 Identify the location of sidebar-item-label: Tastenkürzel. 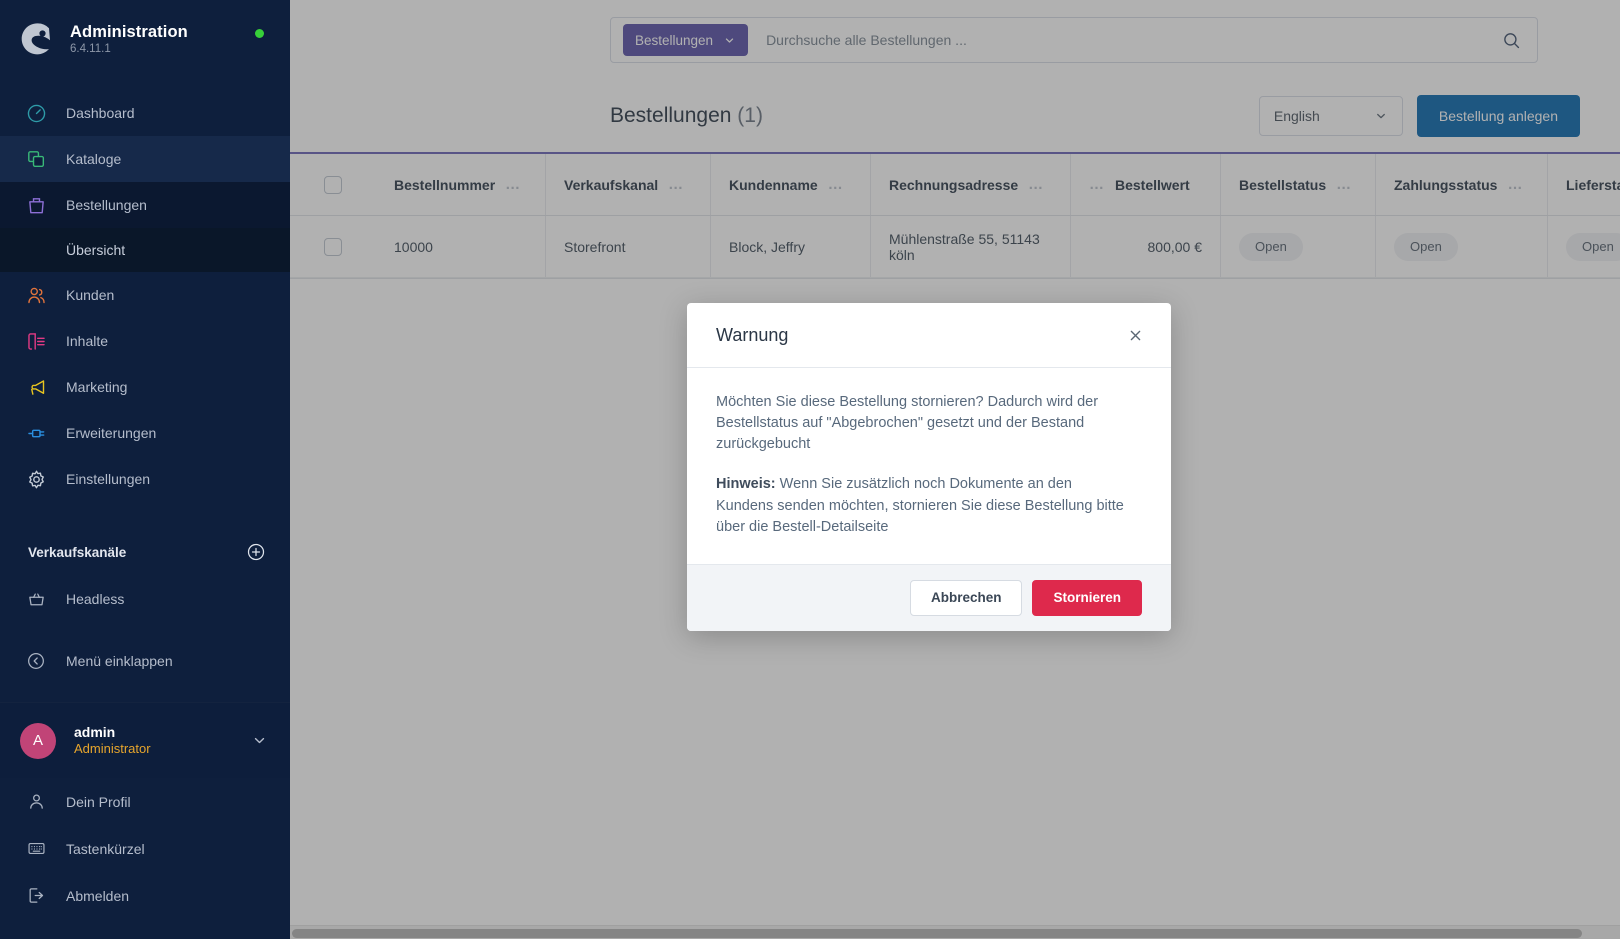
(105, 848).